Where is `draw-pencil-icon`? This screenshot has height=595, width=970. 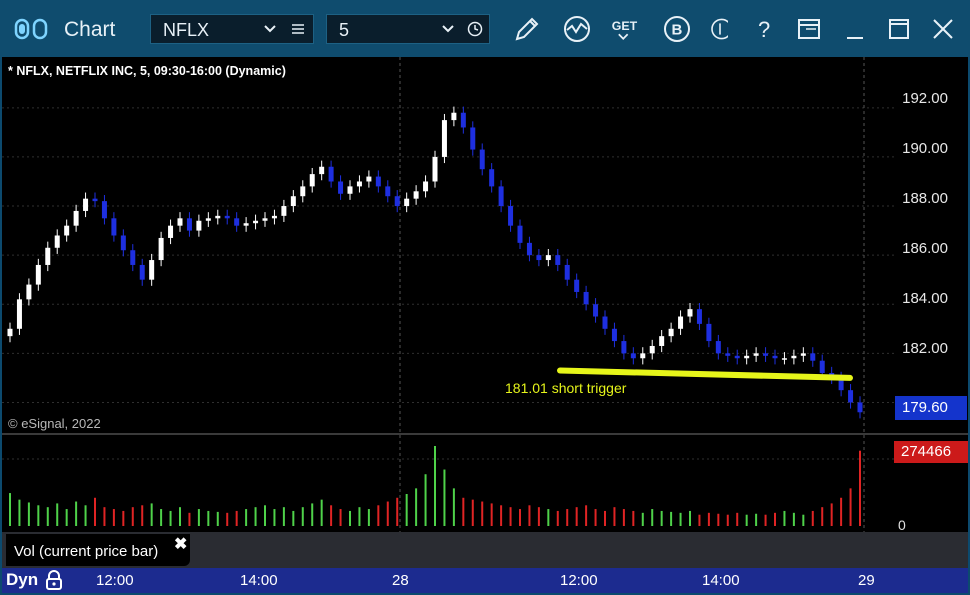 draw-pencil-icon is located at coordinates (527, 29).